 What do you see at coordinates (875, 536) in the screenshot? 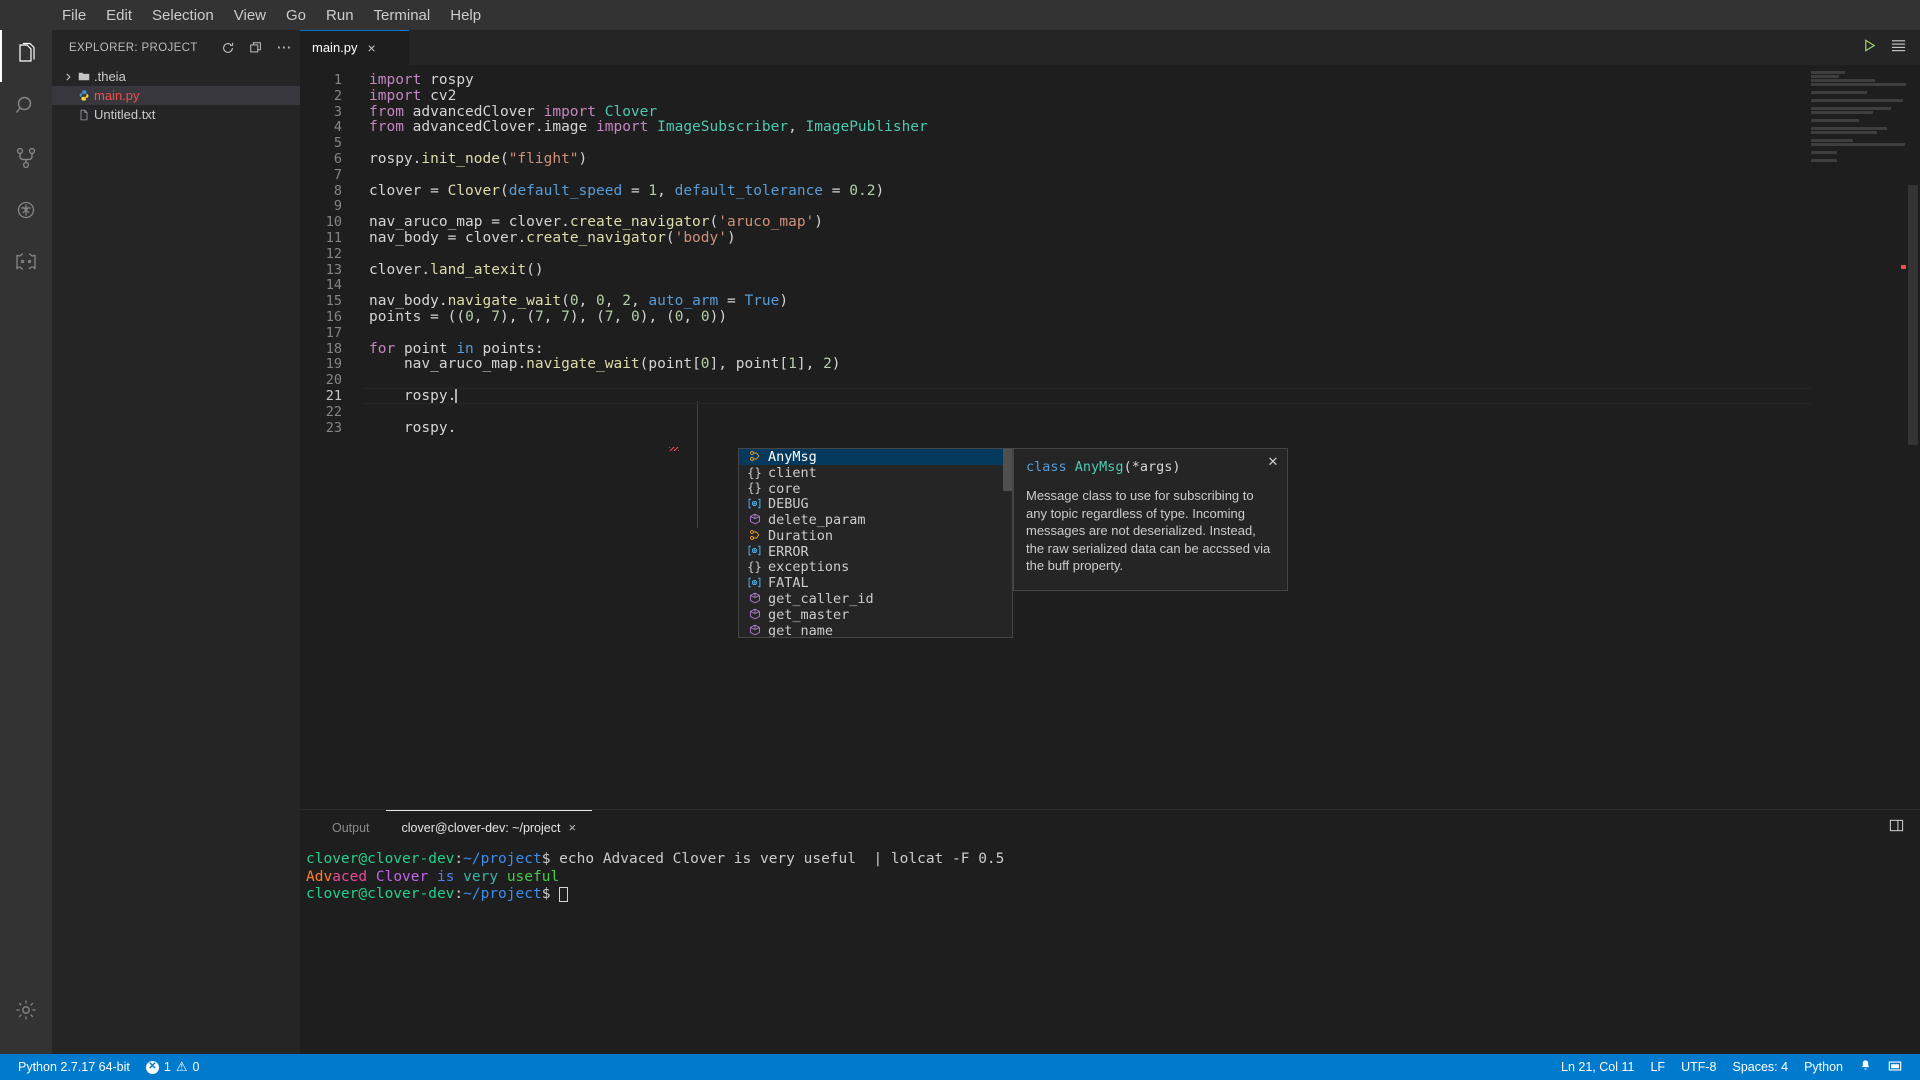
I see `autocomplete-item-duration: Duration` at bounding box center [875, 536].